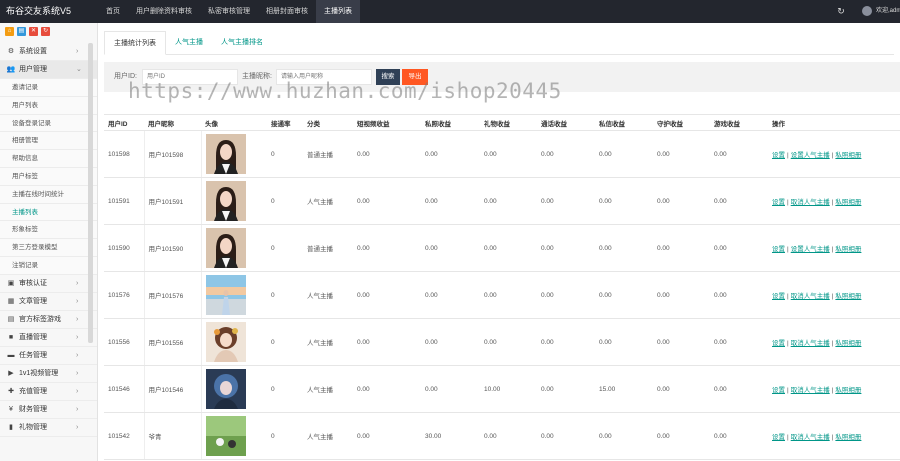  Describe the element at coordinates (624, 122) in the screenshot. I see `column-header: 私信收益` at that location.